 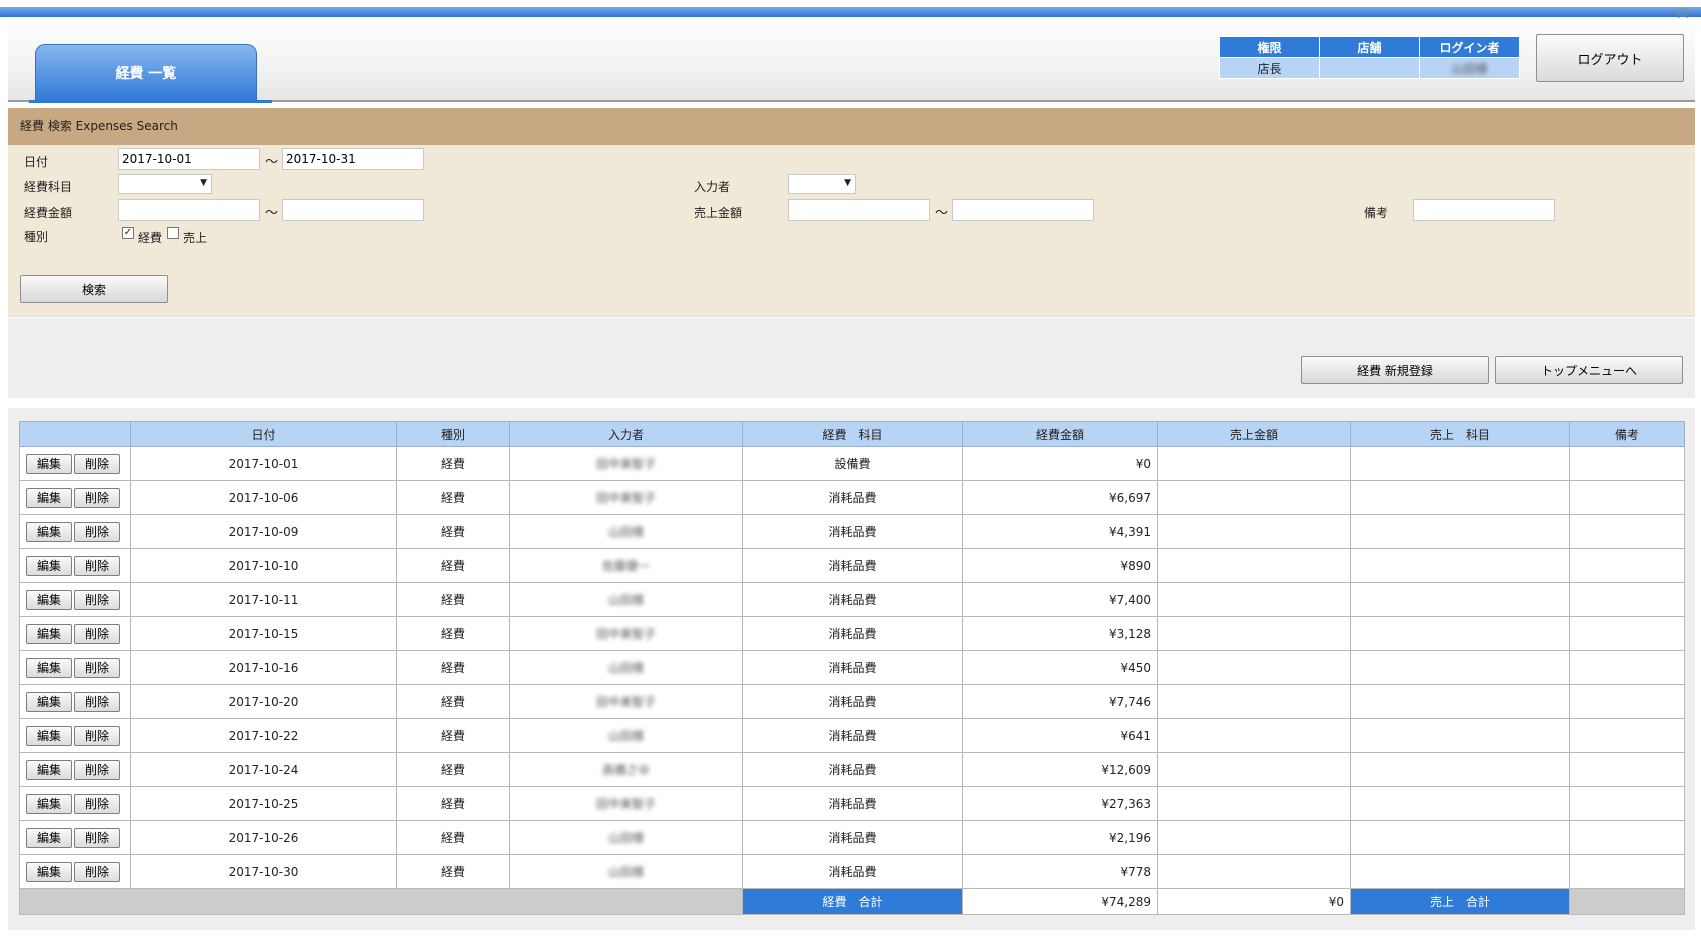 What do you see at coordinates (165, 184) in the screenshot?
I see `category-select: ▼` at bounding box center [165, 184].